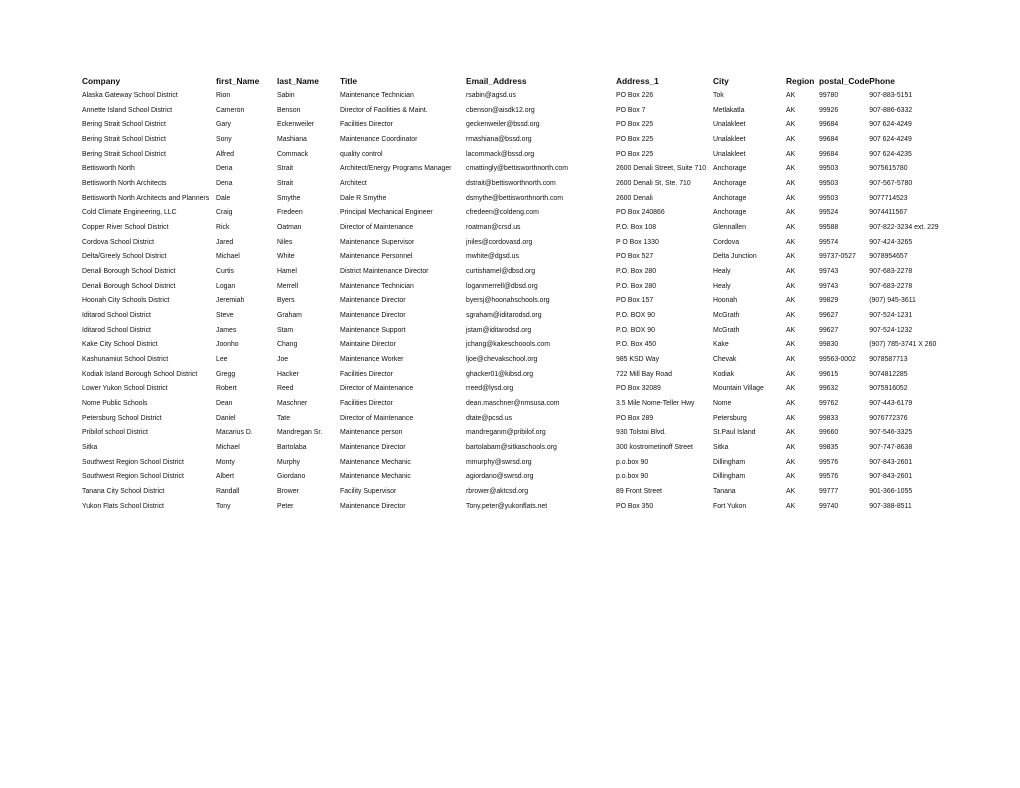  I want to click on cell-first-name: Robert, so click(226, 389).